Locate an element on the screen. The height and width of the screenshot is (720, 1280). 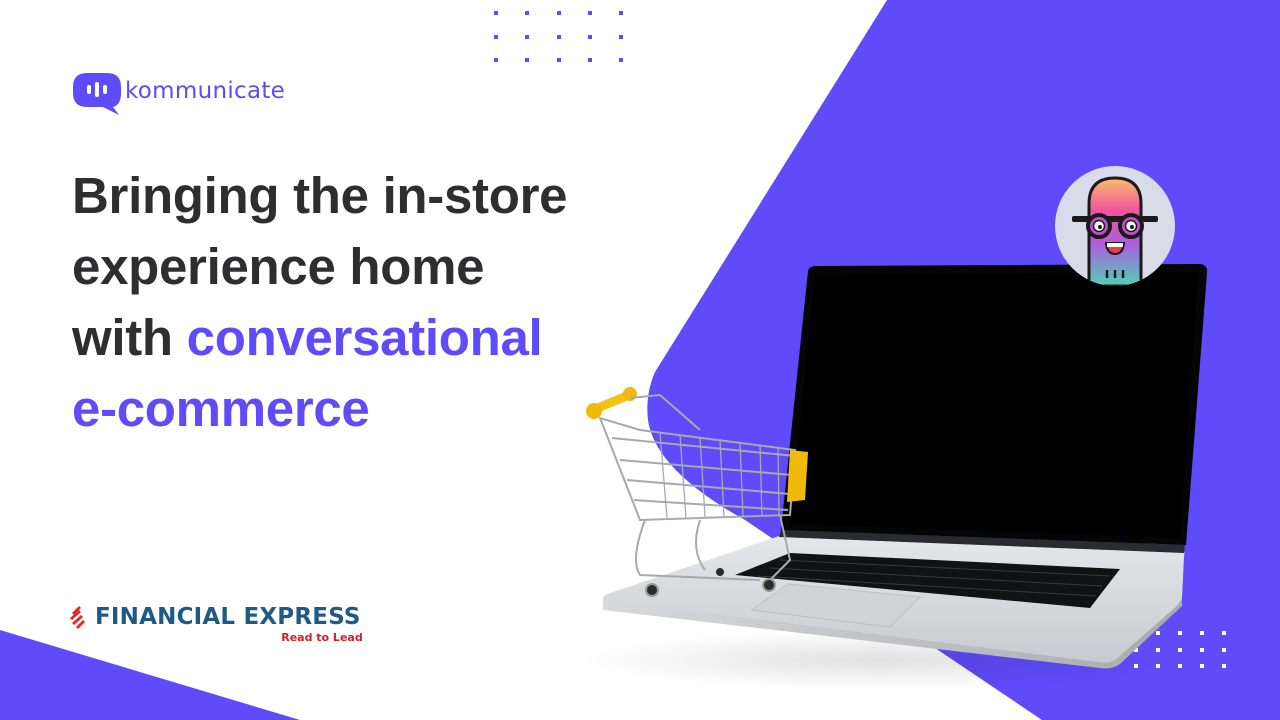
bot-mascot-avatar is located at coordinates (1115, 226).